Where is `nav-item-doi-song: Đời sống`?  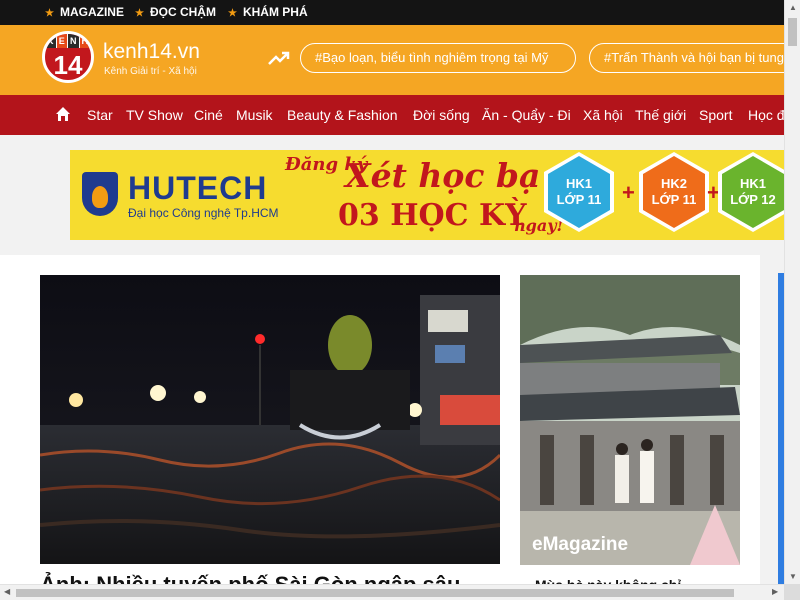 nav-item-doi-song: Đời sống is located at coordinates (441, 115).